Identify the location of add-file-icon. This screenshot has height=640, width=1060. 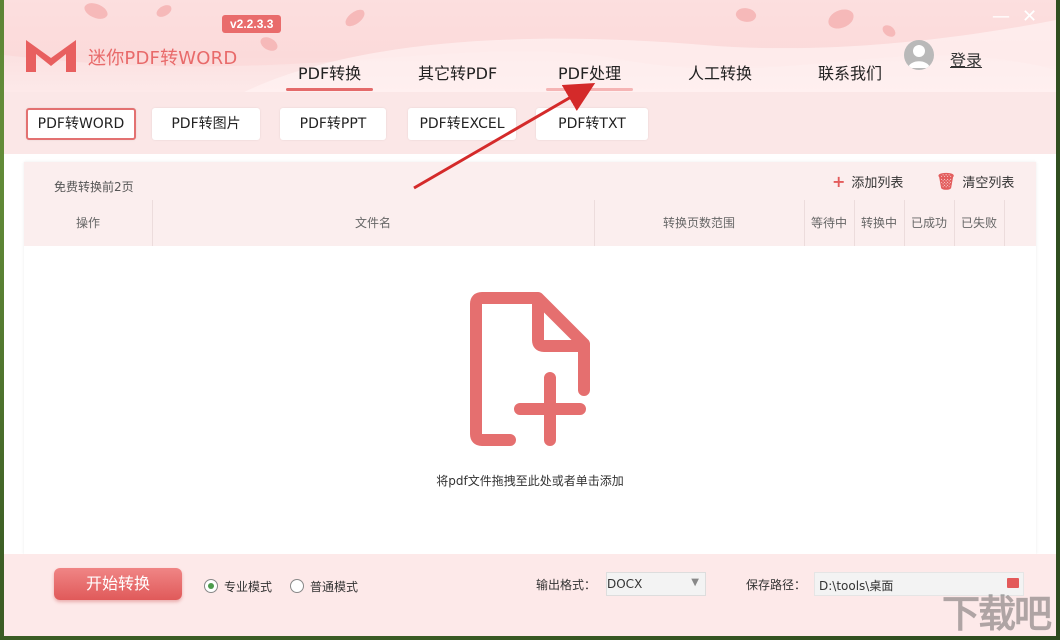
(533, 371).